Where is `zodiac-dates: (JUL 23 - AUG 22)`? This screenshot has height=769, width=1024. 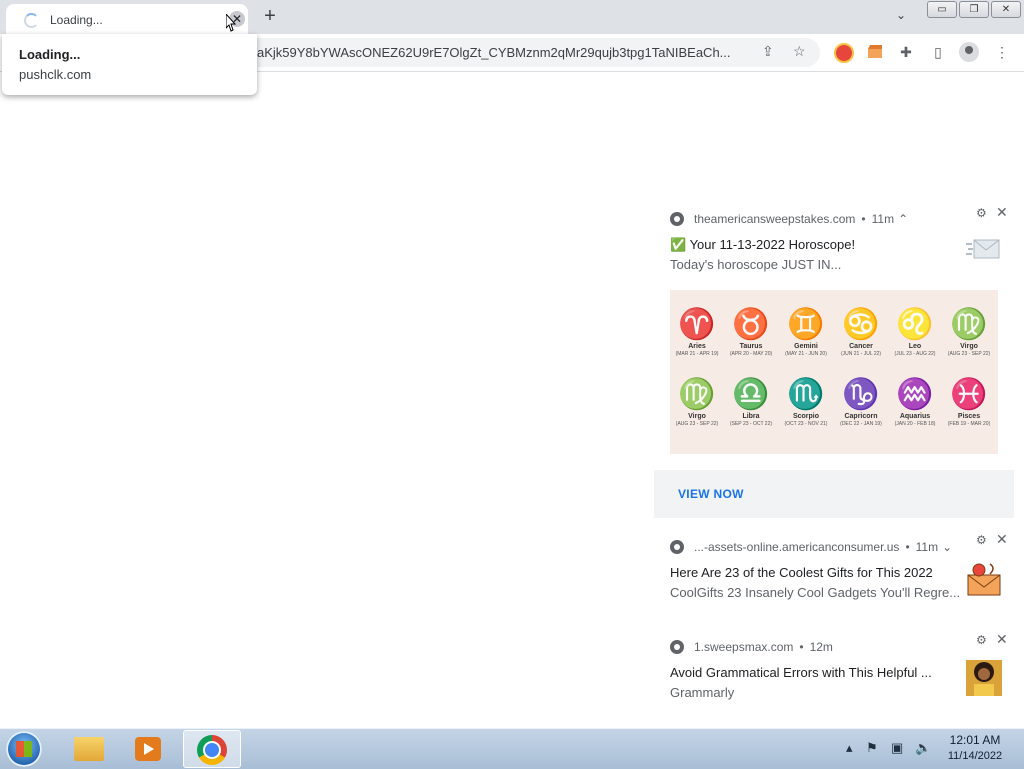
zodiac-dates: (JUL 23 - AUG 22) is located at coordinates (915, 354).